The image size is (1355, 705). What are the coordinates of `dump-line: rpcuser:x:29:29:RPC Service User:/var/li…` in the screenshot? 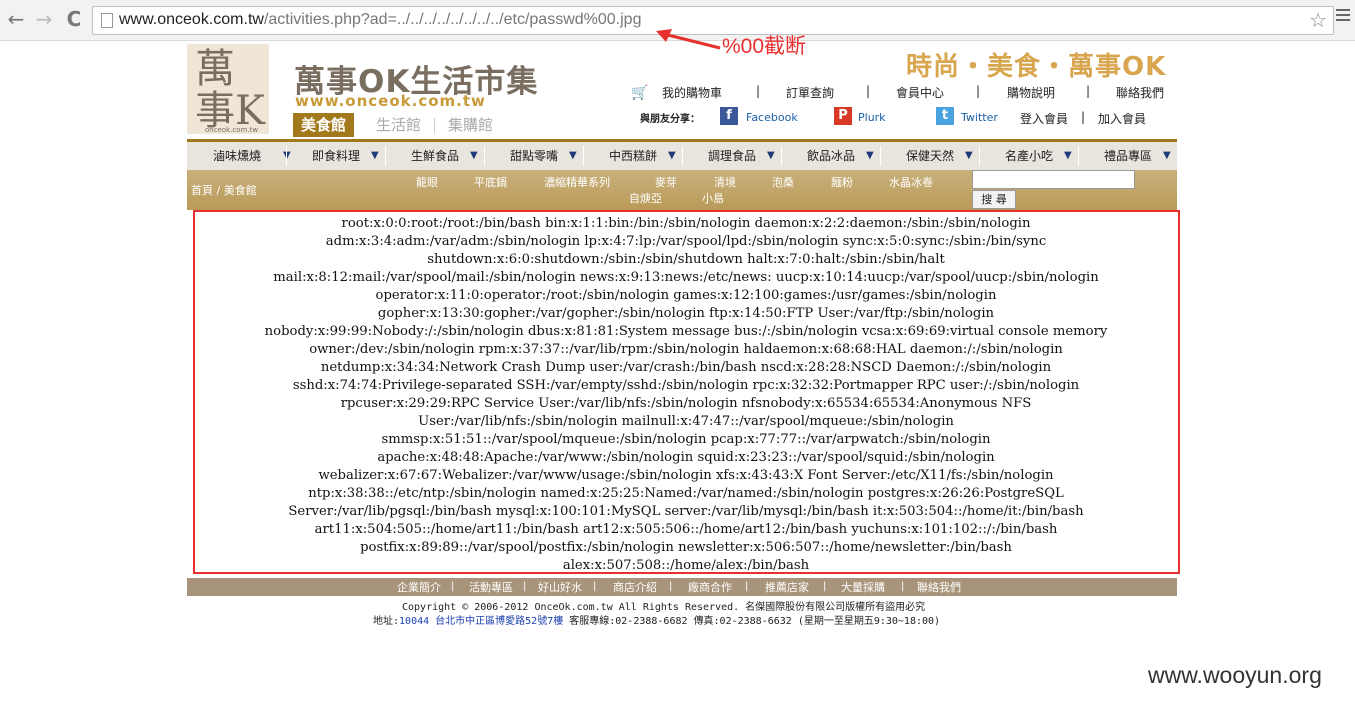 It's located at (686, 403).